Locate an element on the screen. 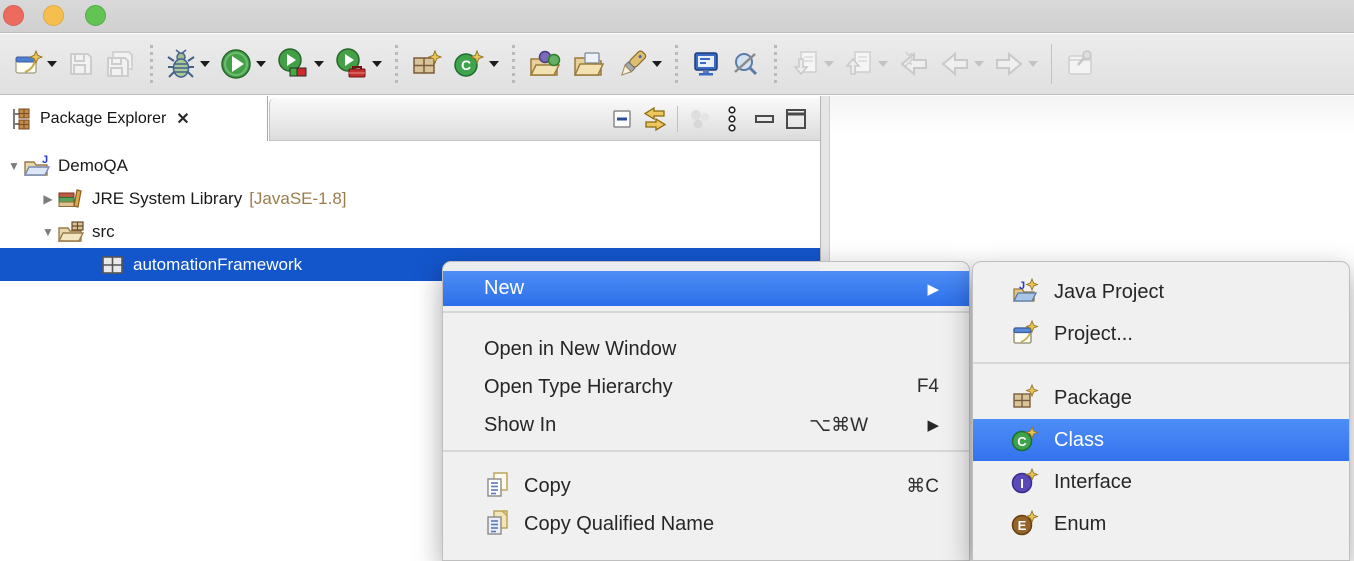  menu-item-copy-qualified-name: Copy Qualified Name is located at coordinates (706, 524).